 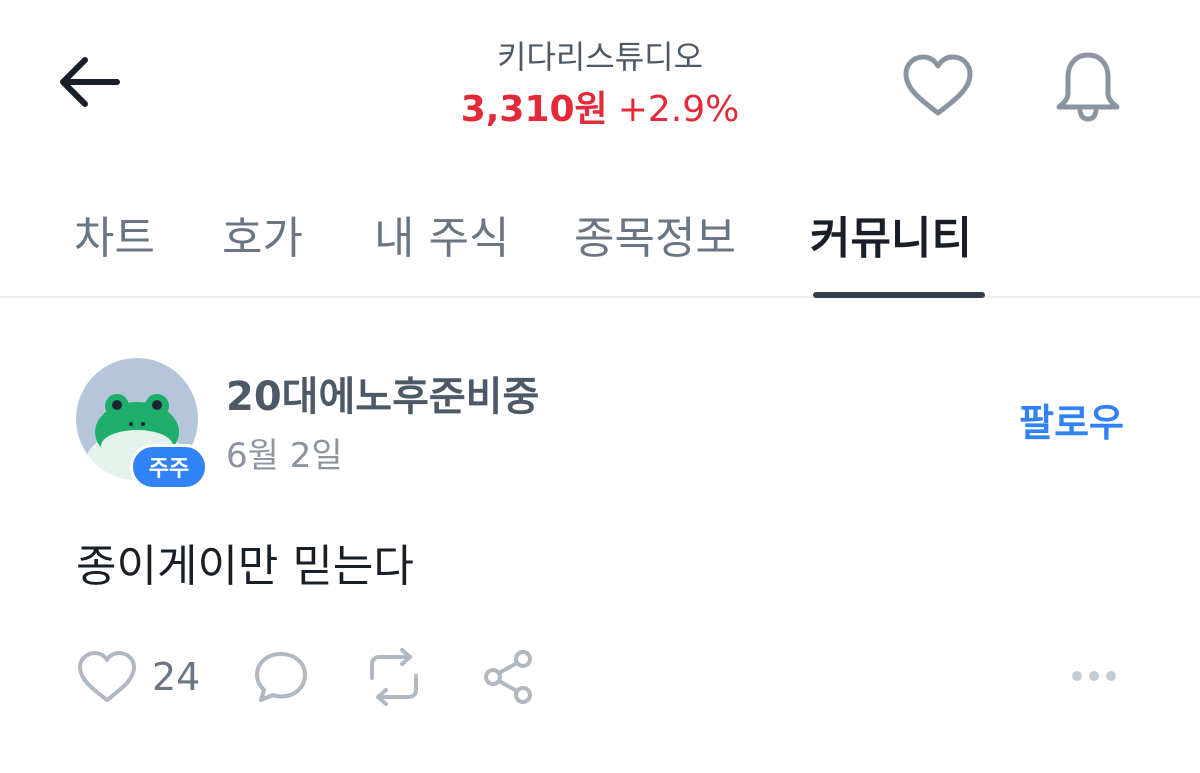 I want to click on tab-chart: 차트, so click(x=114, y=234).